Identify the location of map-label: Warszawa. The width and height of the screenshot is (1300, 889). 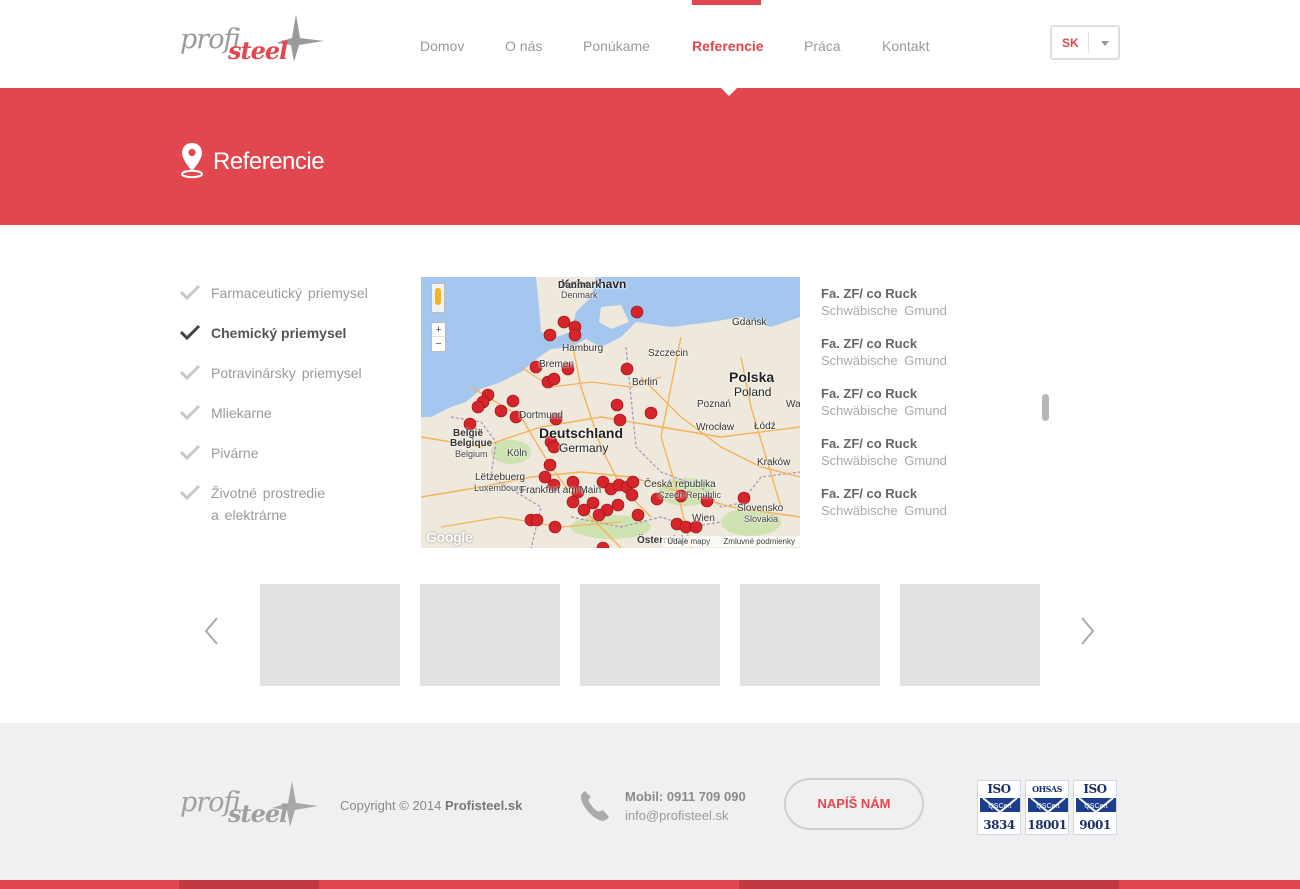
(793, 404).